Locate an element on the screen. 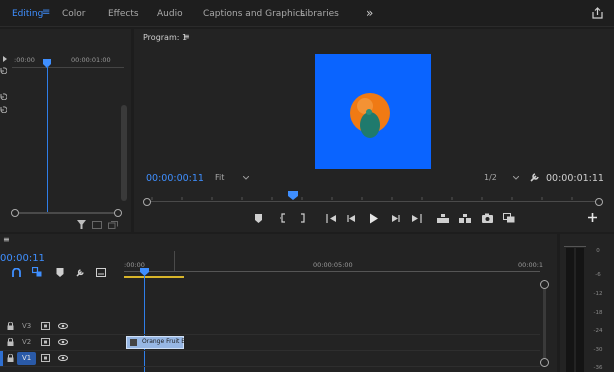 The image size is (614, 372). program-playhead-marker is located at coordinates (293, 195).